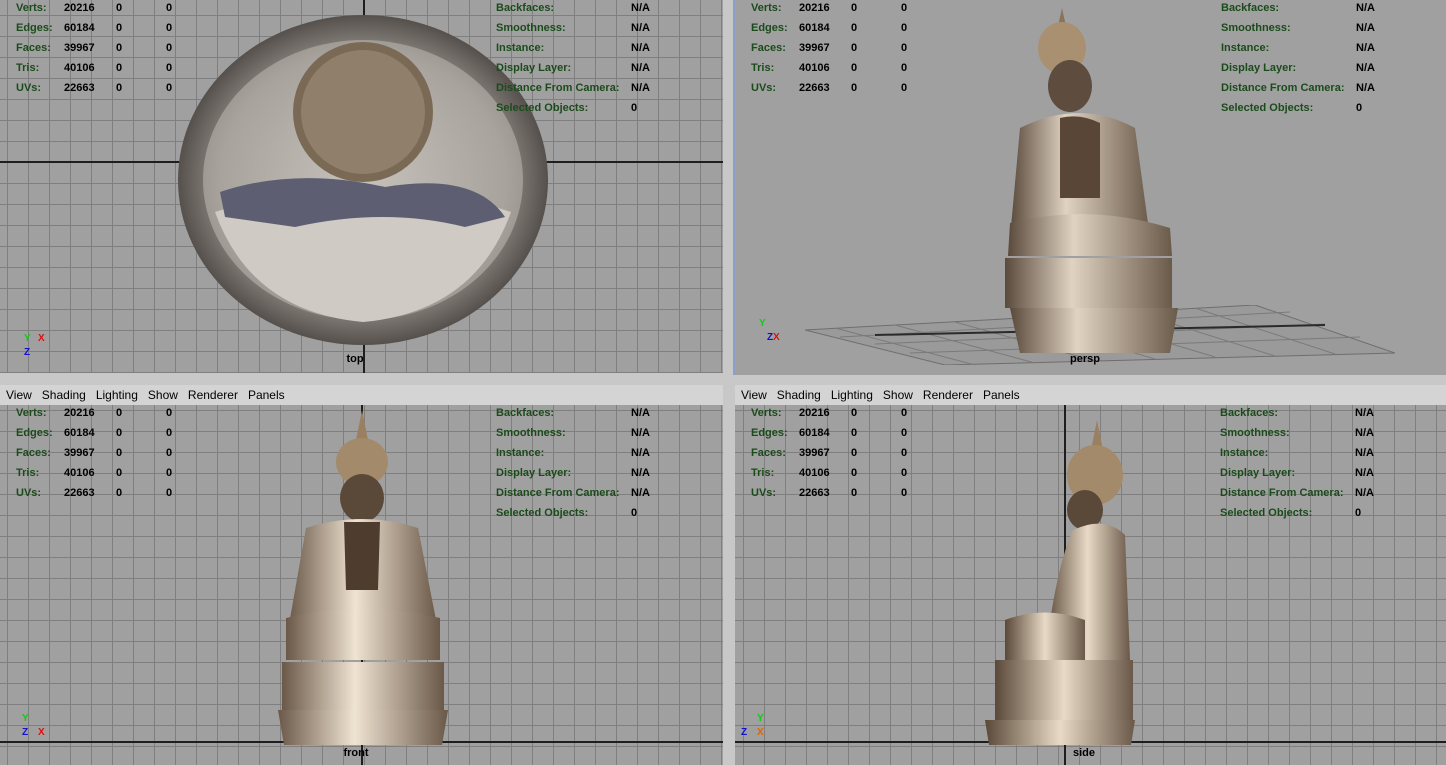 The width and height of the screenshot is (1446, 765). I want to click on statue-top-view, so click(362, 179).